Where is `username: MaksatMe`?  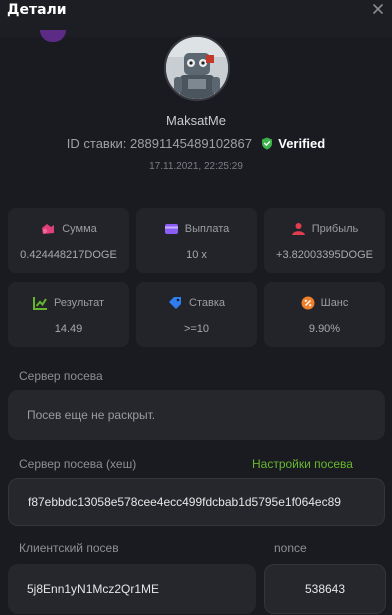
username: MaksatMe is located at coordinates (196, 120).